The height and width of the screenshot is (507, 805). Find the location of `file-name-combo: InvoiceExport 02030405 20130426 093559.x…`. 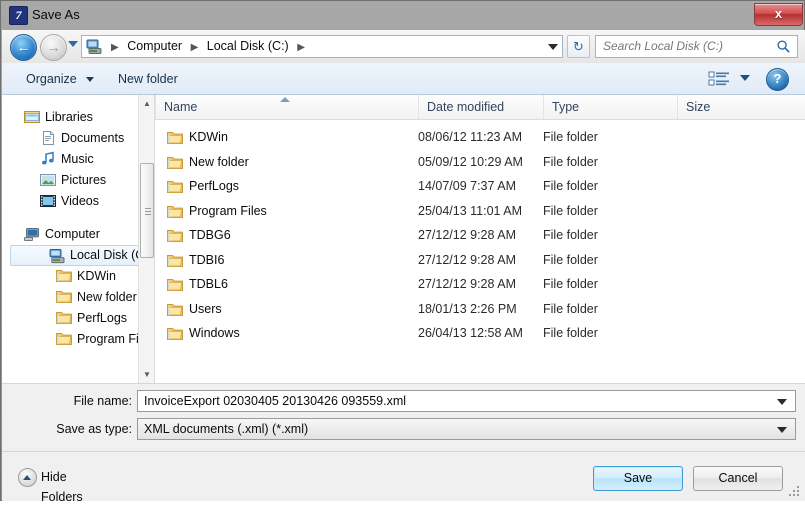

file-name-combo: InvoiceExport 02030405 20130426 093559.x… is located at coordinates (466, 401).